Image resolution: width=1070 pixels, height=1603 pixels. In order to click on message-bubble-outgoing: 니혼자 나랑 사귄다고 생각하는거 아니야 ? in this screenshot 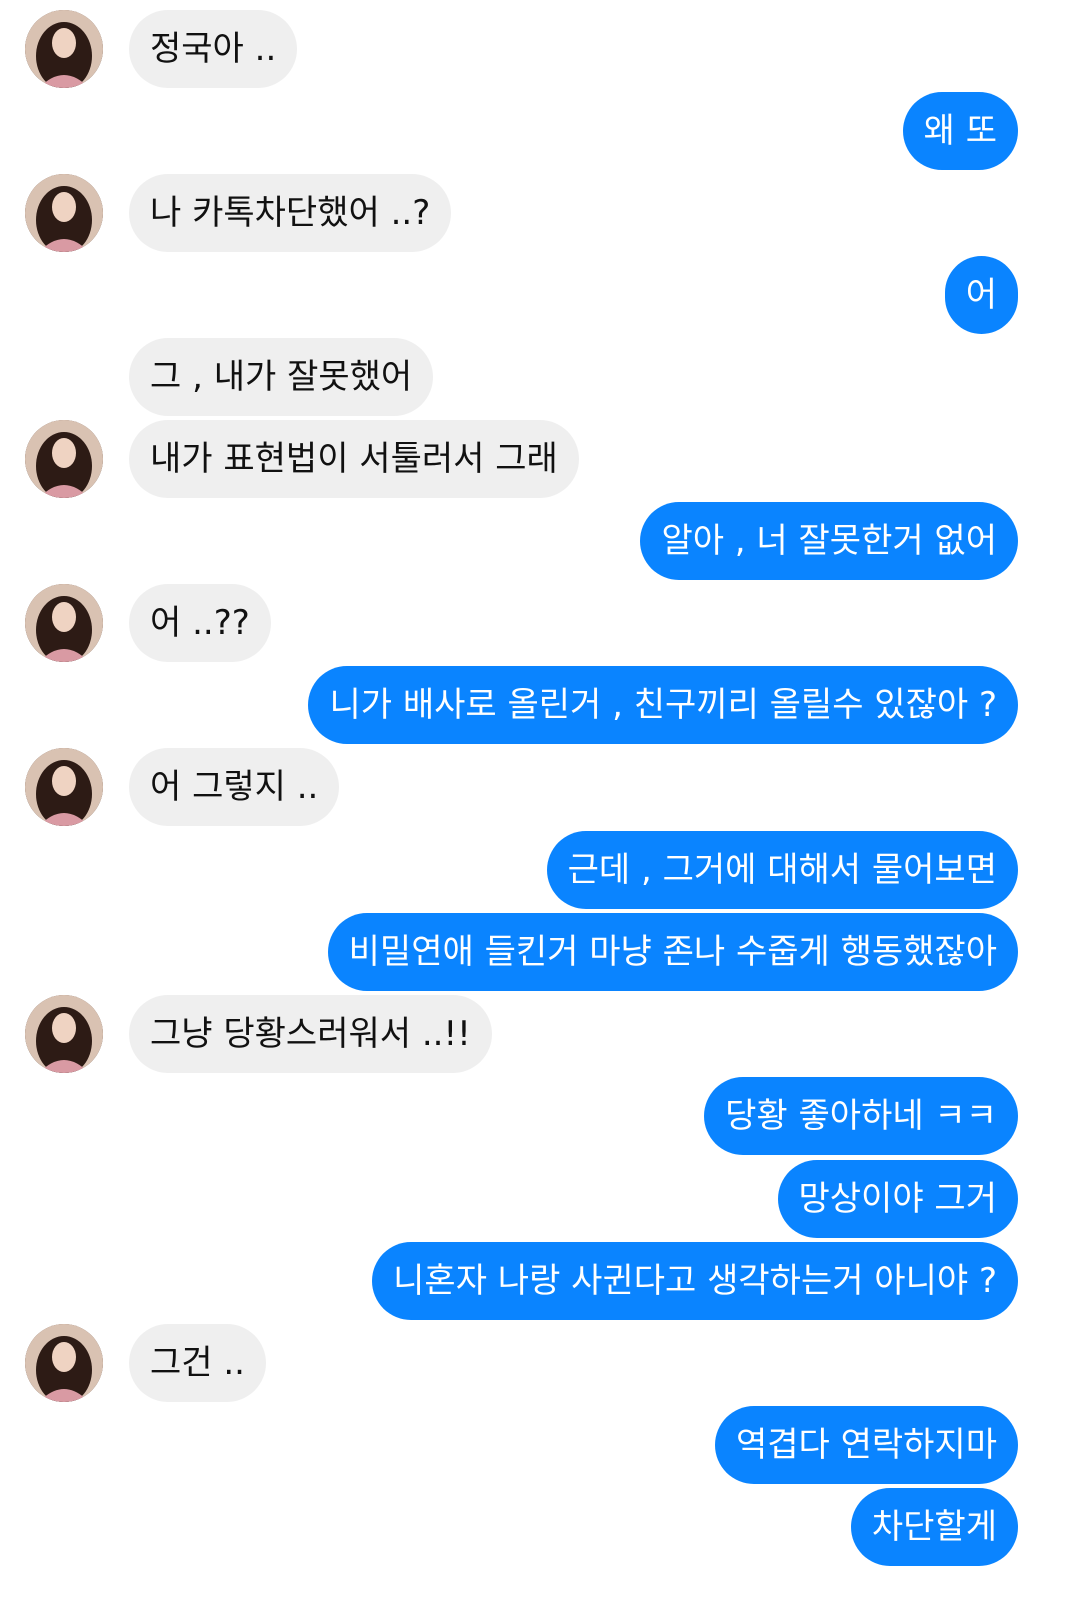, I will do `click(695, 1281)`.